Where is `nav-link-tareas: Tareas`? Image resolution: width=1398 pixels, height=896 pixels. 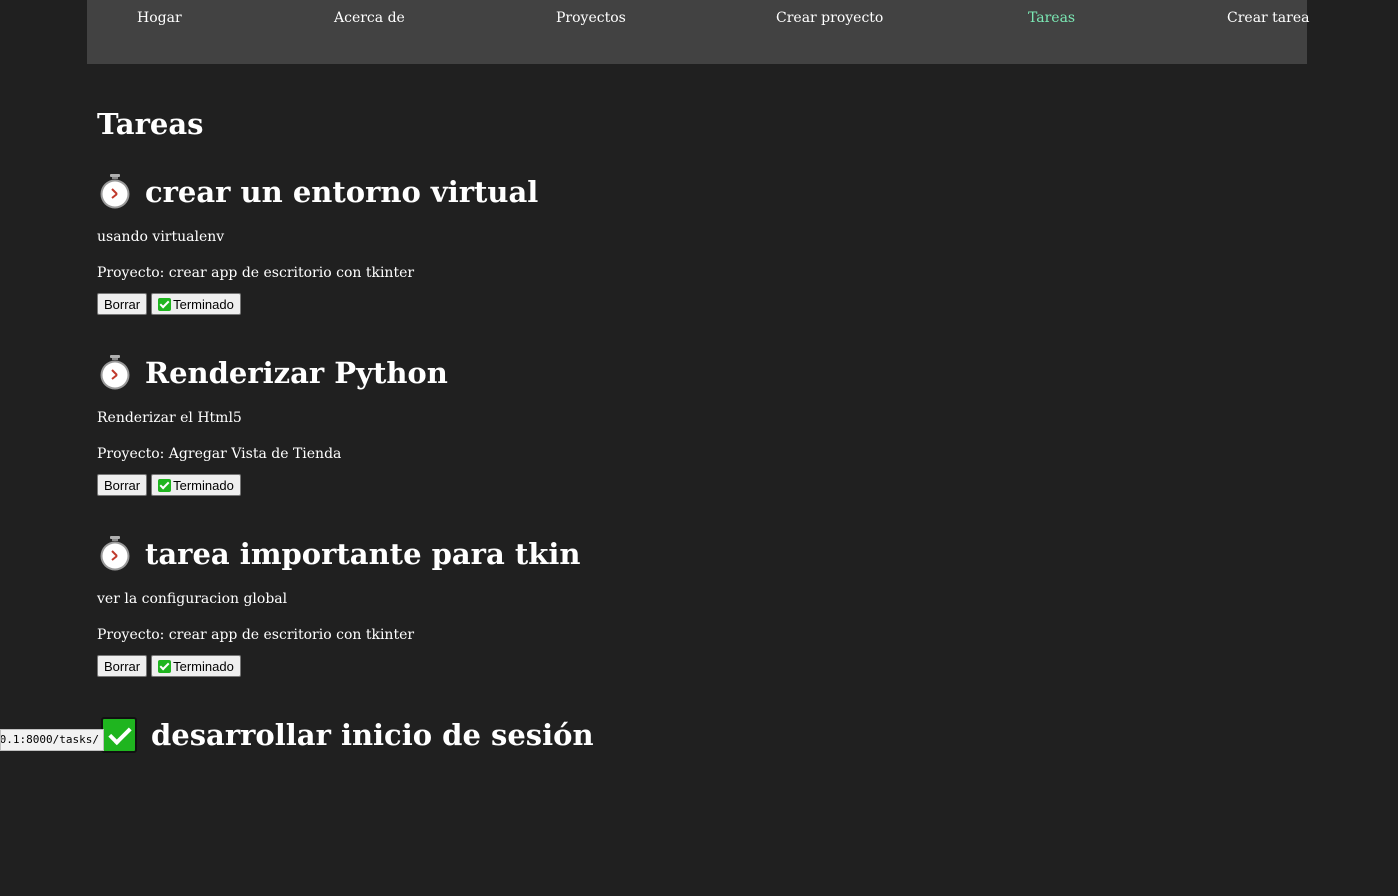
nav-link-tareas: Tareas is located at coordinates (1051, 18).